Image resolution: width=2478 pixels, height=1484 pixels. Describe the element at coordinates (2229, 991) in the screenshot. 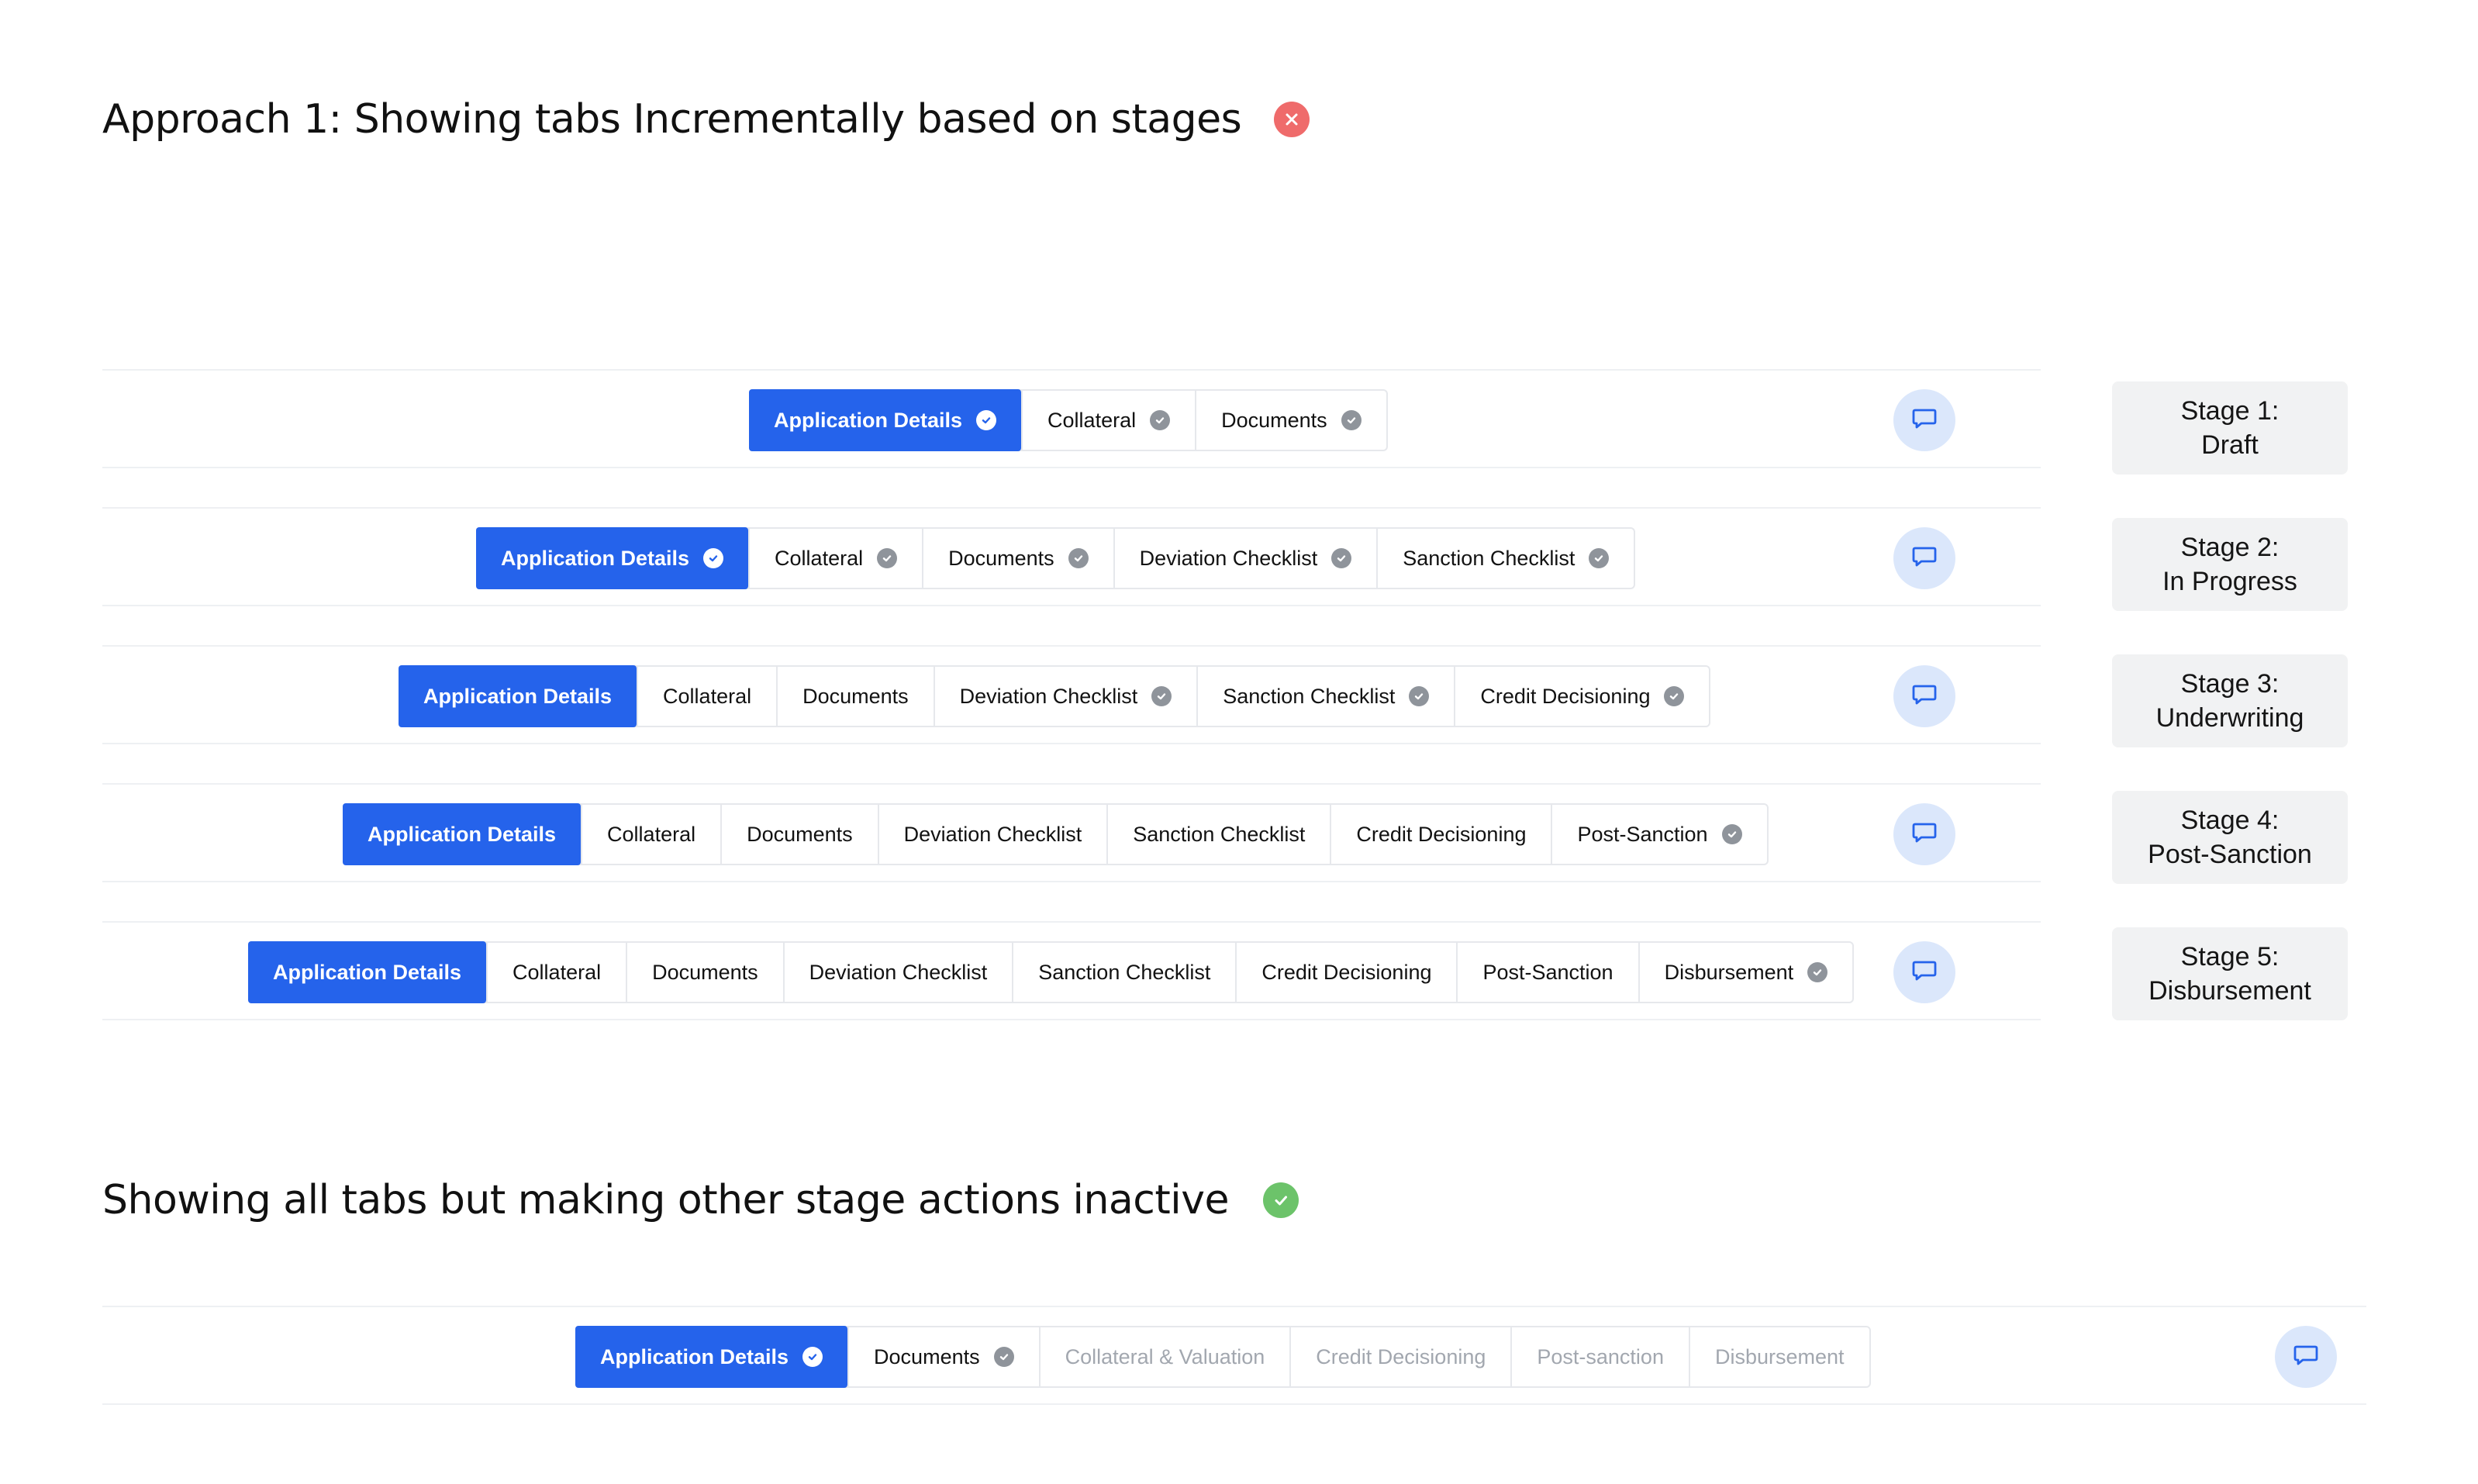

I see `stage-name: Disbursement` at that location.